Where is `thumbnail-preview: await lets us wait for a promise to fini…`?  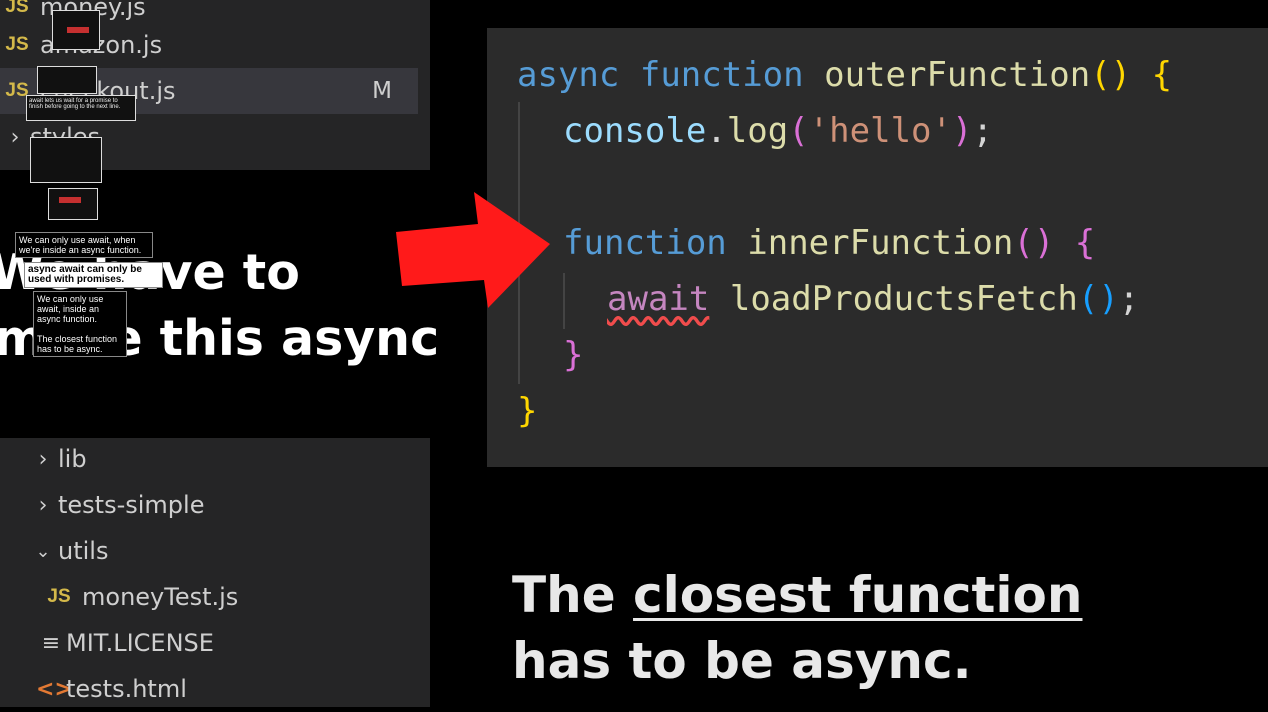 thumbnail-preview: await lets us wait for a promise to fini… is located at coordinates (81, 108).